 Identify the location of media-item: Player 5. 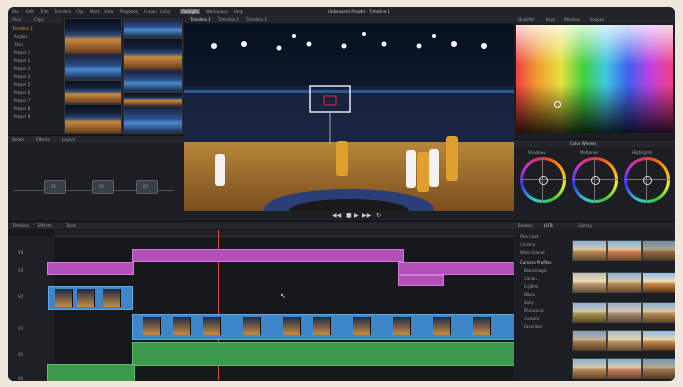
(22, 84).